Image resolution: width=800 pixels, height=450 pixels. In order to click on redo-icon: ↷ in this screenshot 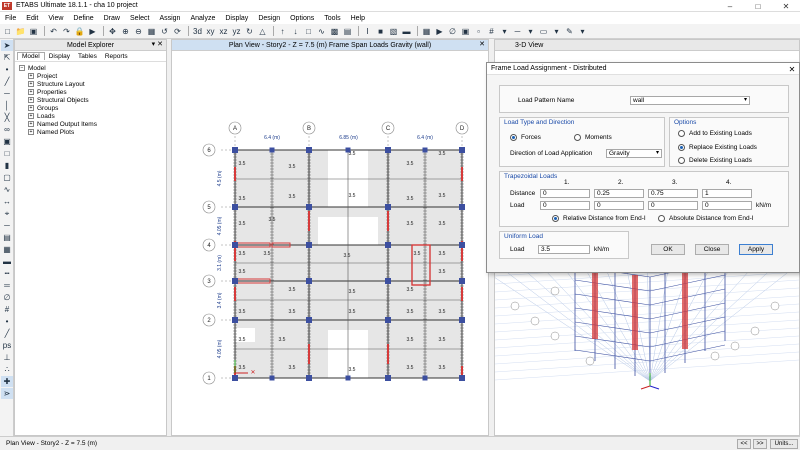, I will do `click(66, 31)`.